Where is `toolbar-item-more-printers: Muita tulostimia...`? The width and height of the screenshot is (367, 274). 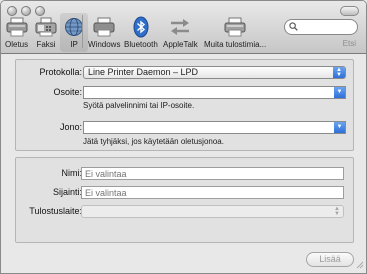 toolbar-item-more-printers: Muita tulostimia... is located at coordinates (235, 33).